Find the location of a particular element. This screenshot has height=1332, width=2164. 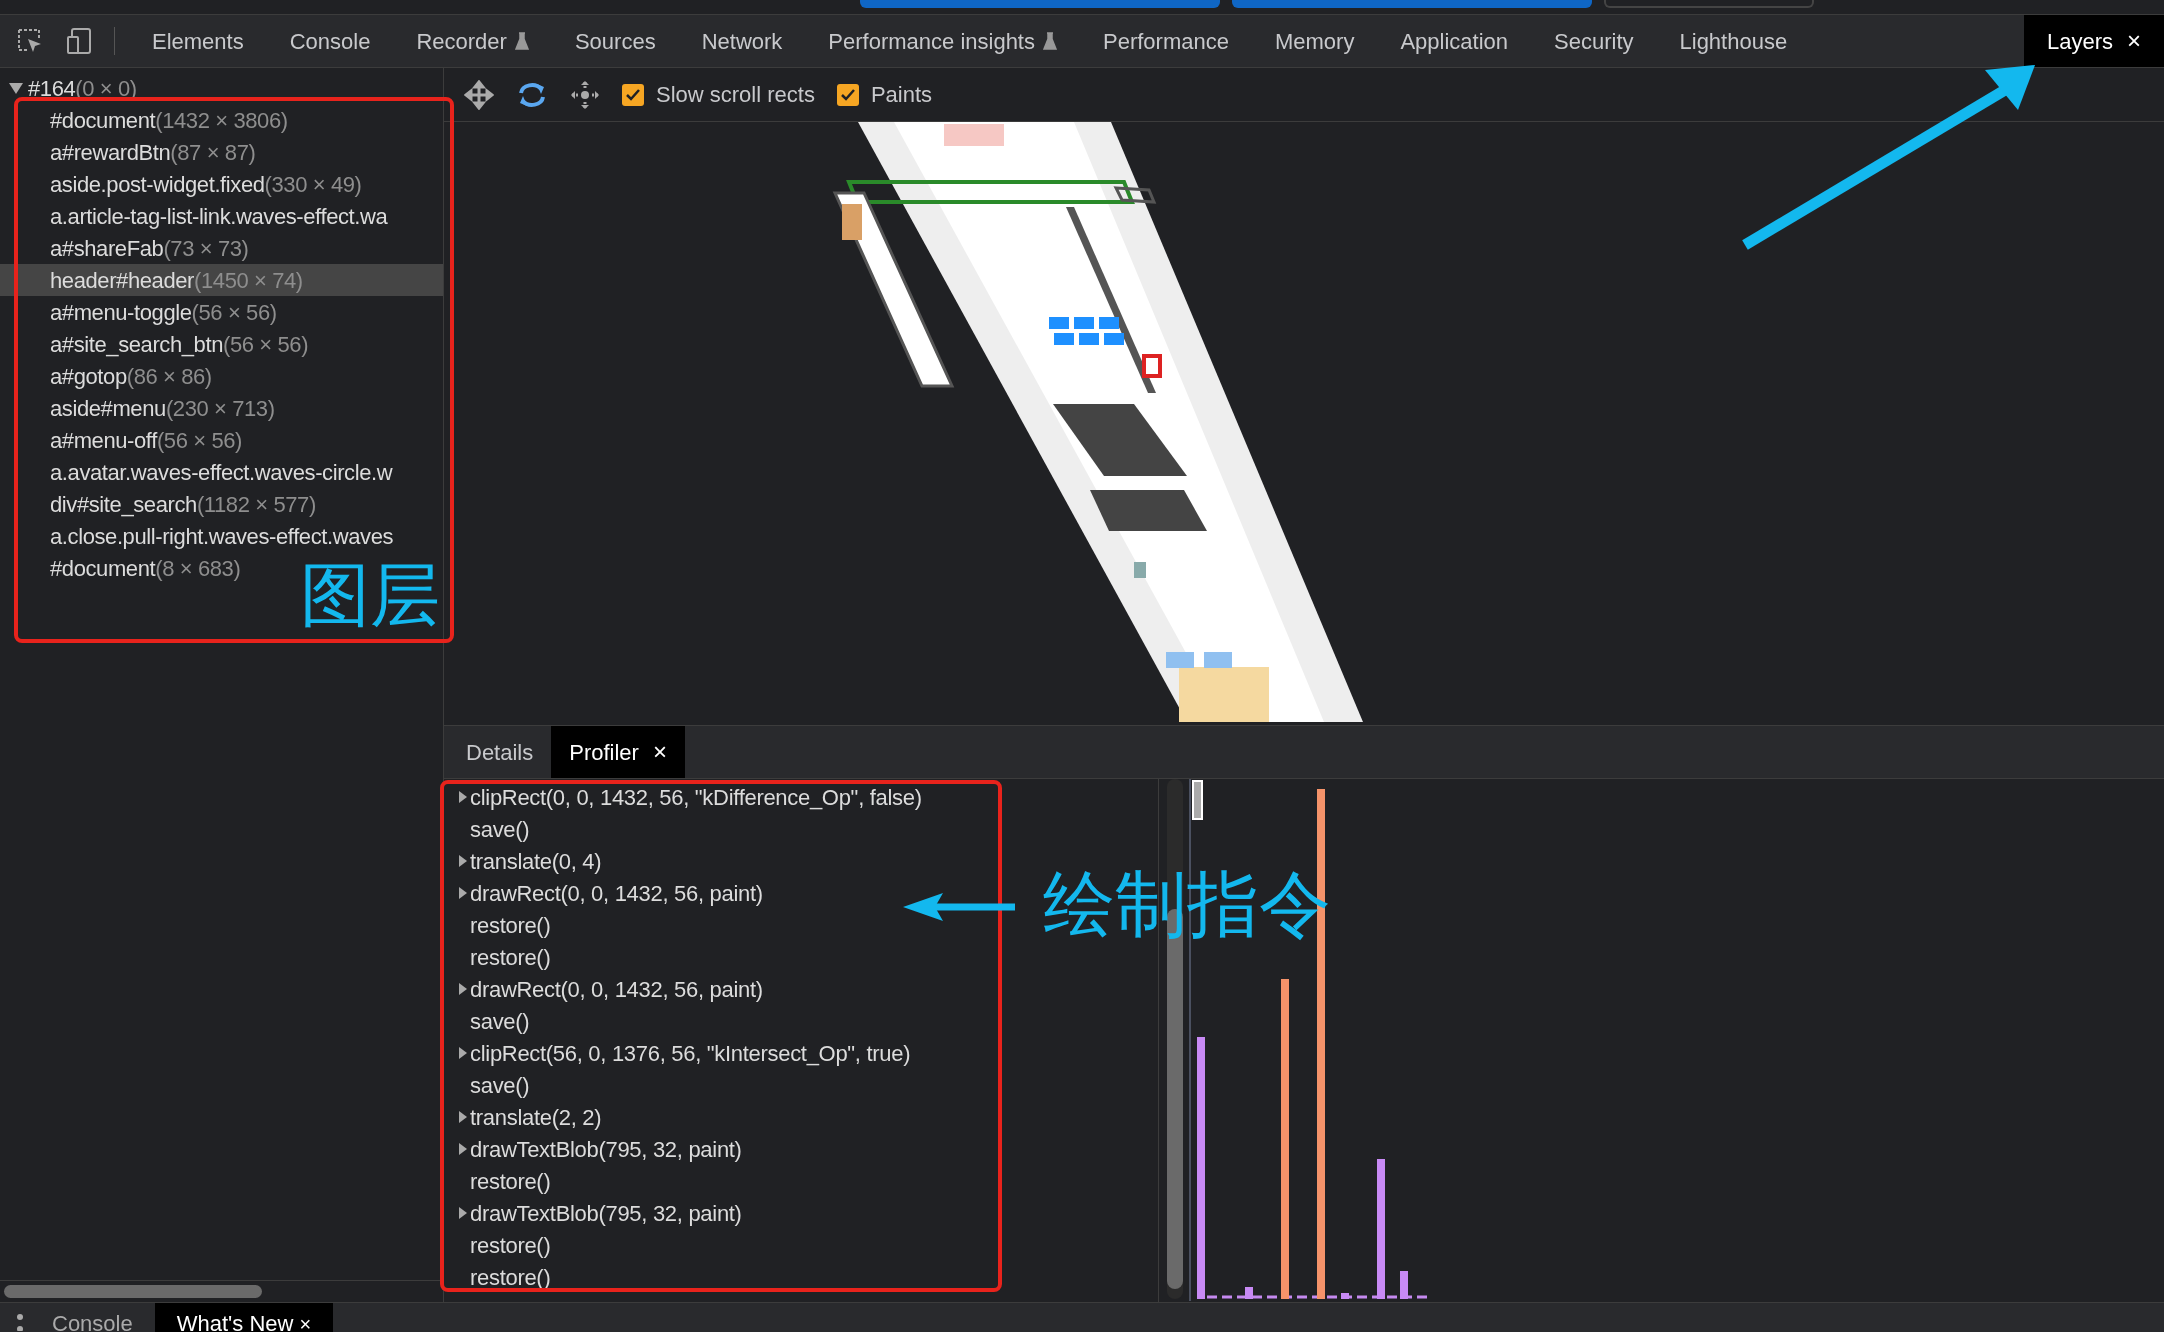

panel-tab: Sources is located at coordinates (615, 41).